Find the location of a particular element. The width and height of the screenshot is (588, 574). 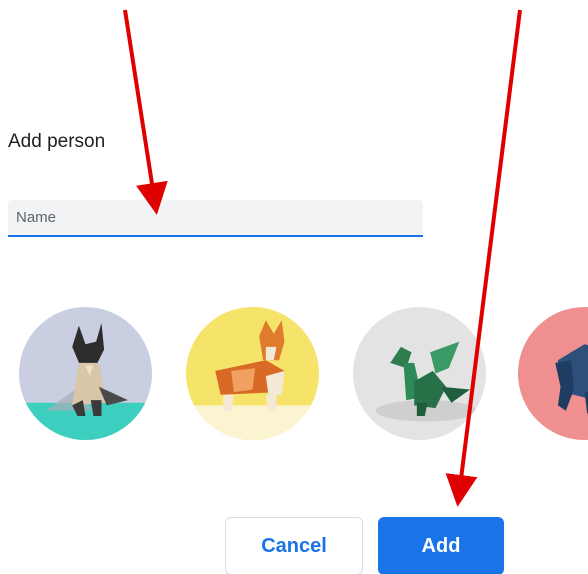

name-input is located at coordinates (215, 218).